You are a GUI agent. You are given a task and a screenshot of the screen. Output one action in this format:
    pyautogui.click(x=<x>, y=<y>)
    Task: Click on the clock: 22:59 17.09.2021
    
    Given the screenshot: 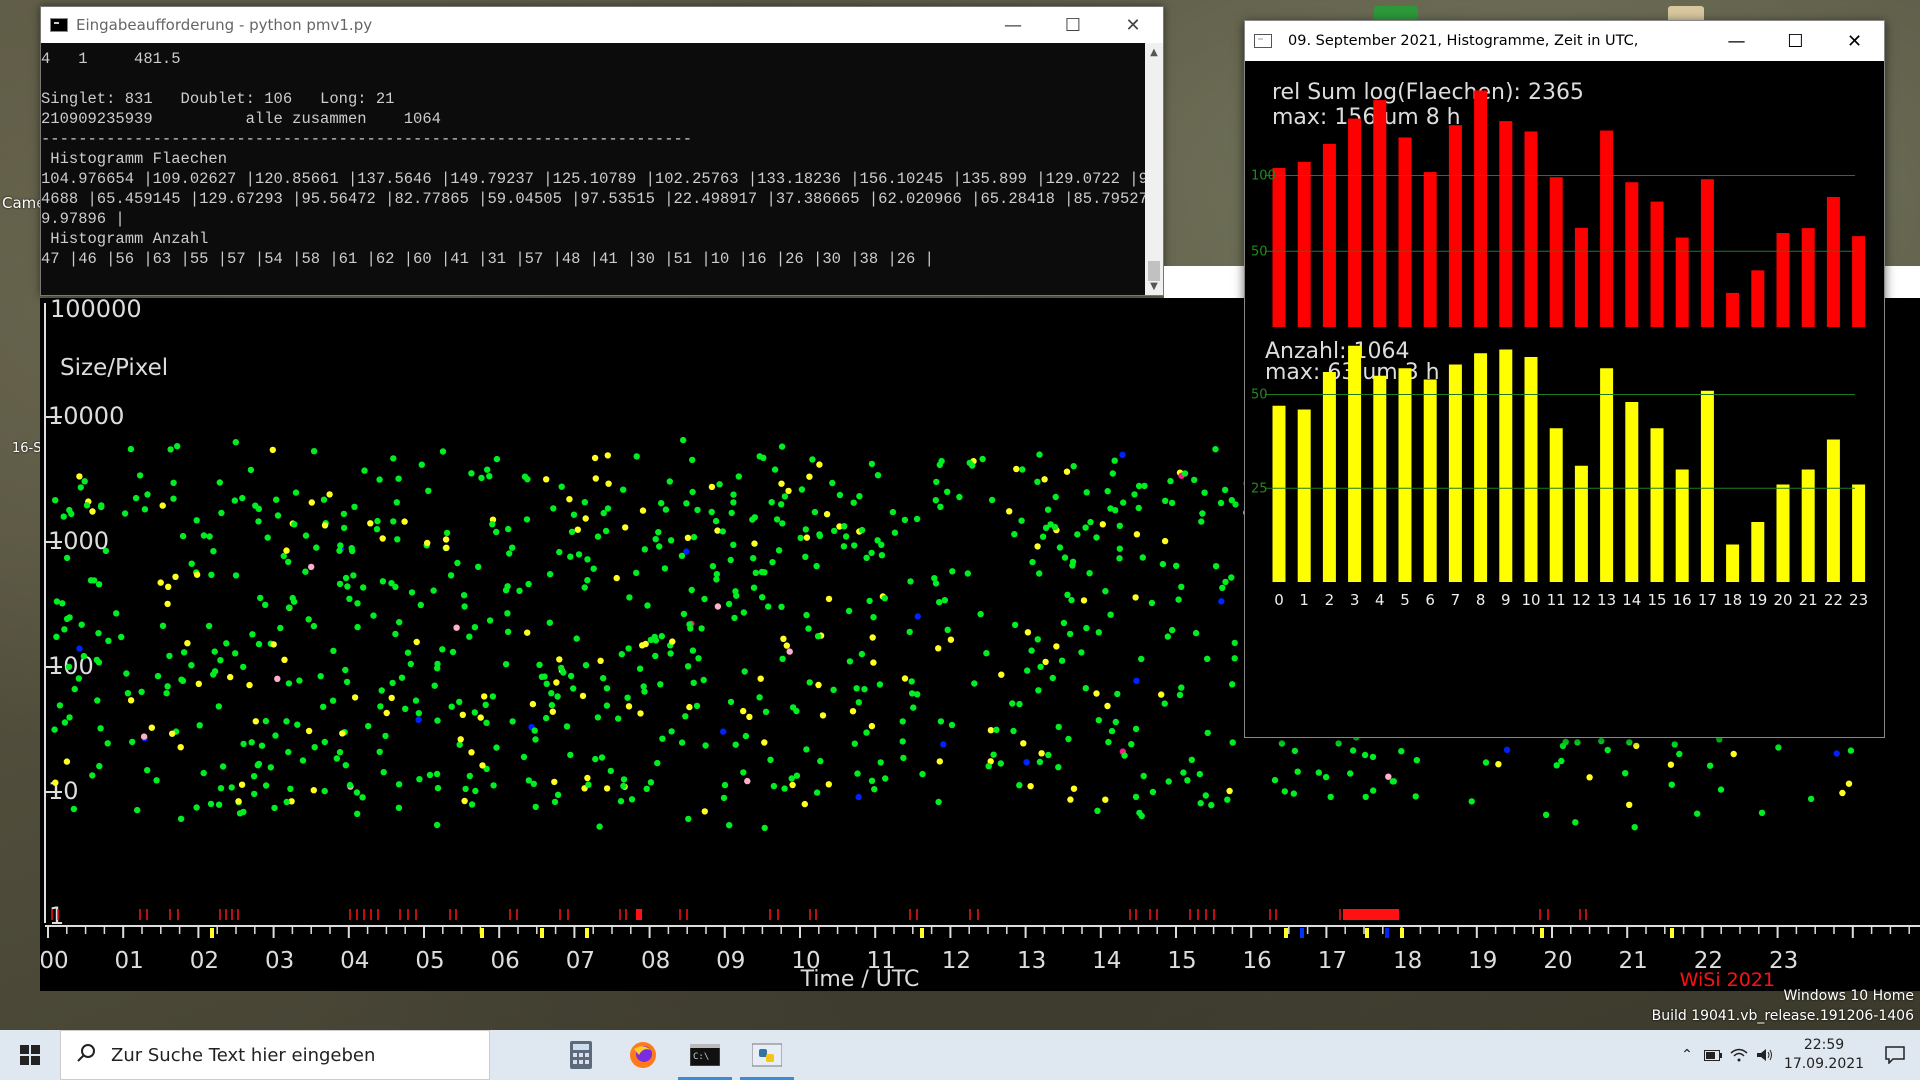 What is the action you would take?
    pyautogui.click(x=1824, y=1055)
    